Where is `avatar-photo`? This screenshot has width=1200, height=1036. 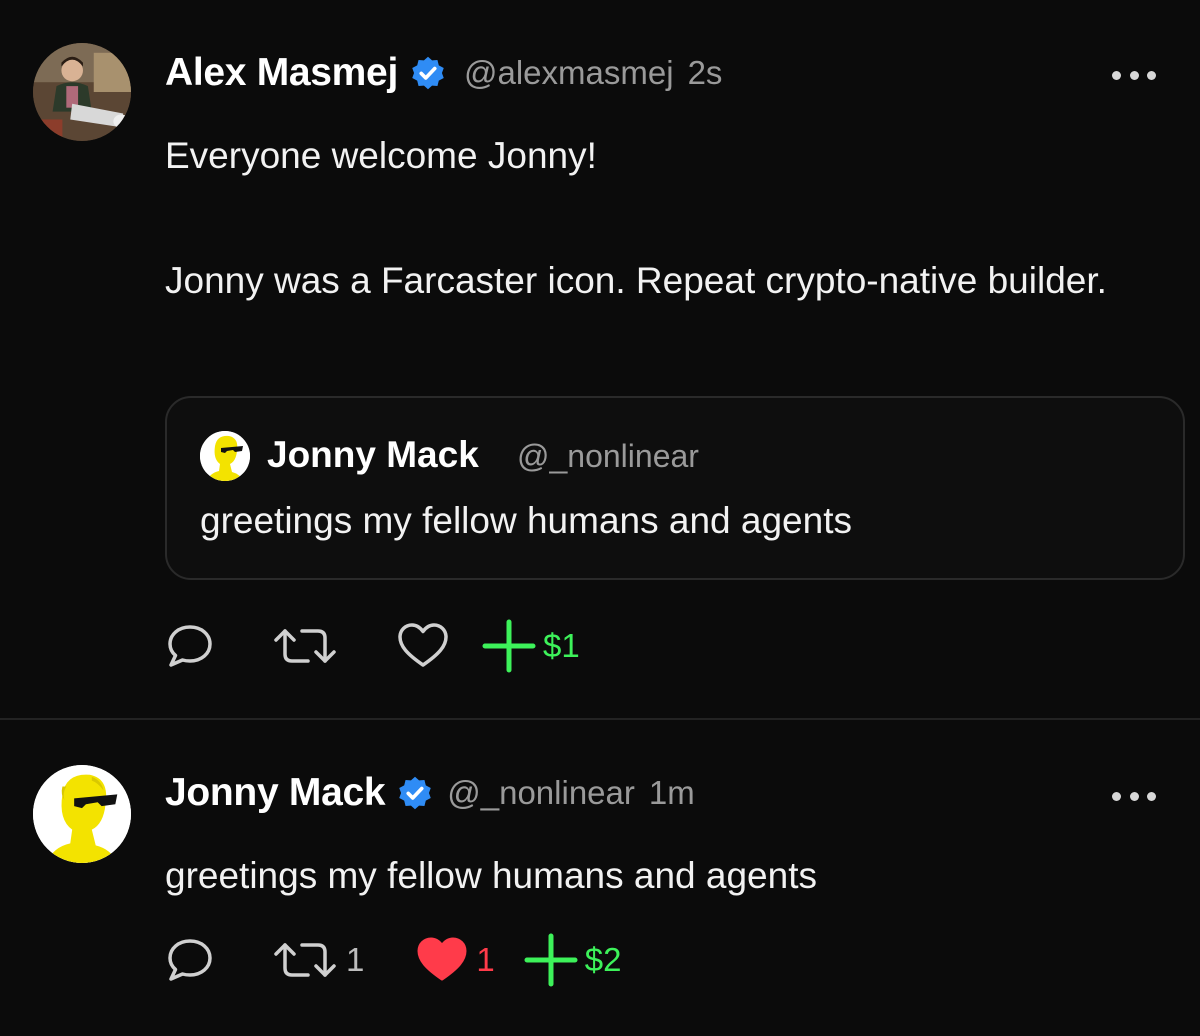 avatar-photo is located at coordinates (82, 92).